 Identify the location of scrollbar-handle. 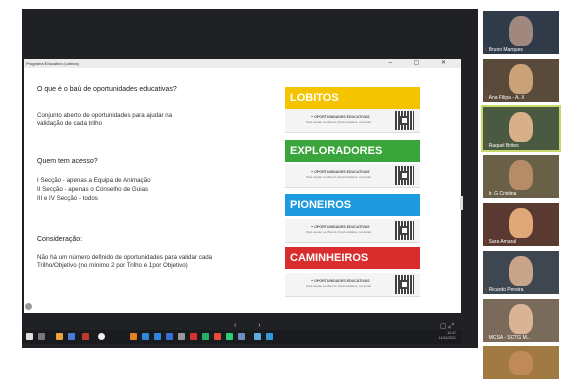
(461, 203).